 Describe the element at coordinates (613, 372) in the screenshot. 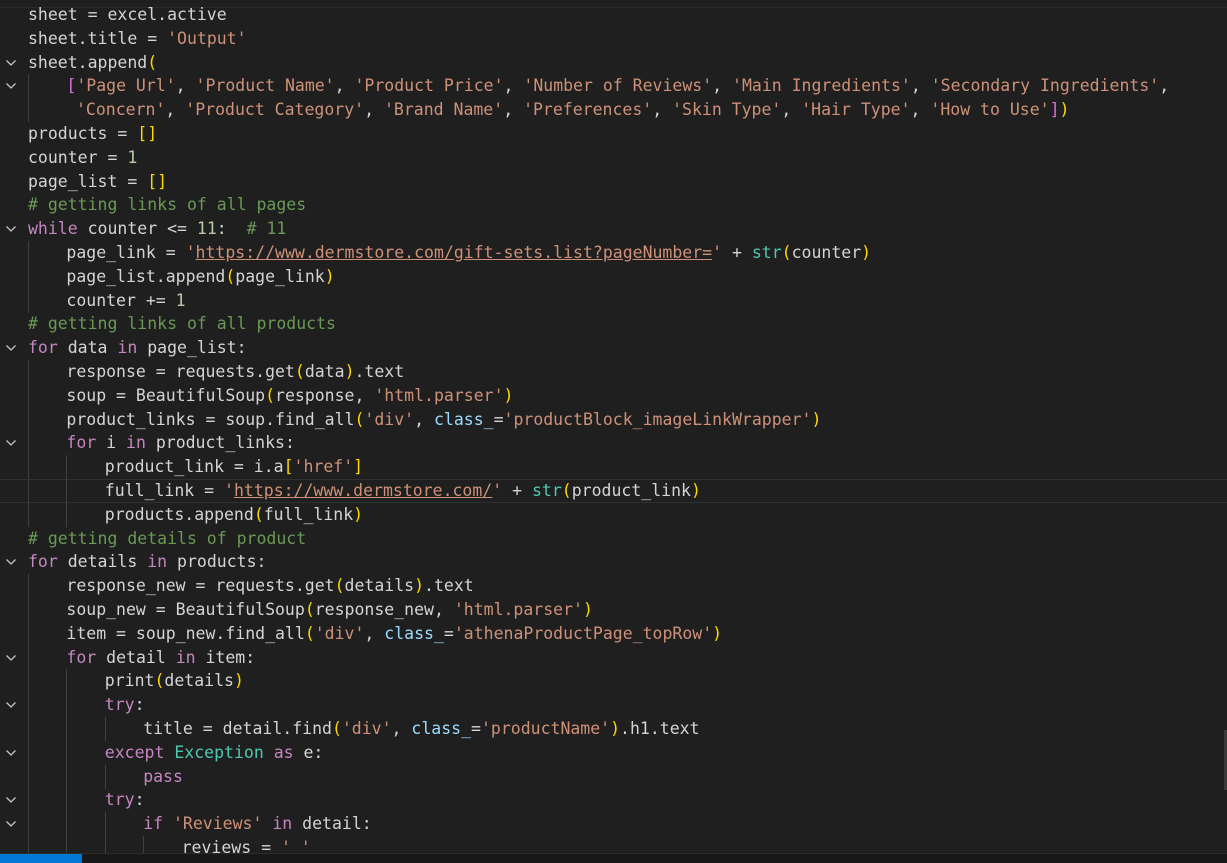

I see `code-line: response = requests.get(data).text` at that location.